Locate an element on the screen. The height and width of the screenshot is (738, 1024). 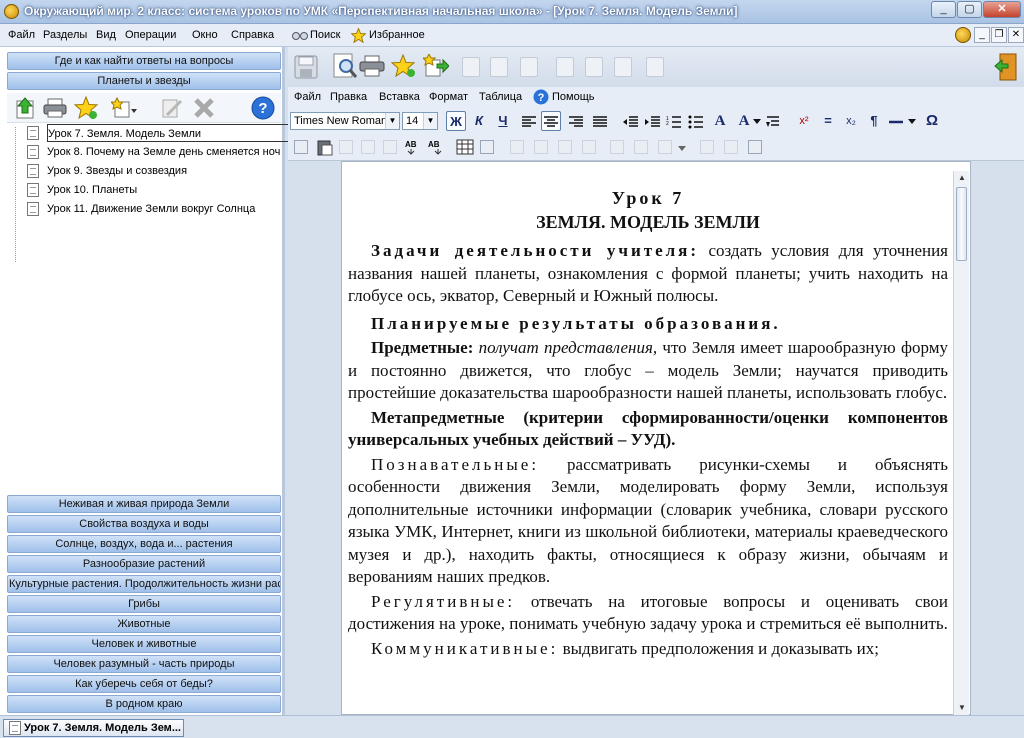
go-up-icon is located at coordinates (25, 108).